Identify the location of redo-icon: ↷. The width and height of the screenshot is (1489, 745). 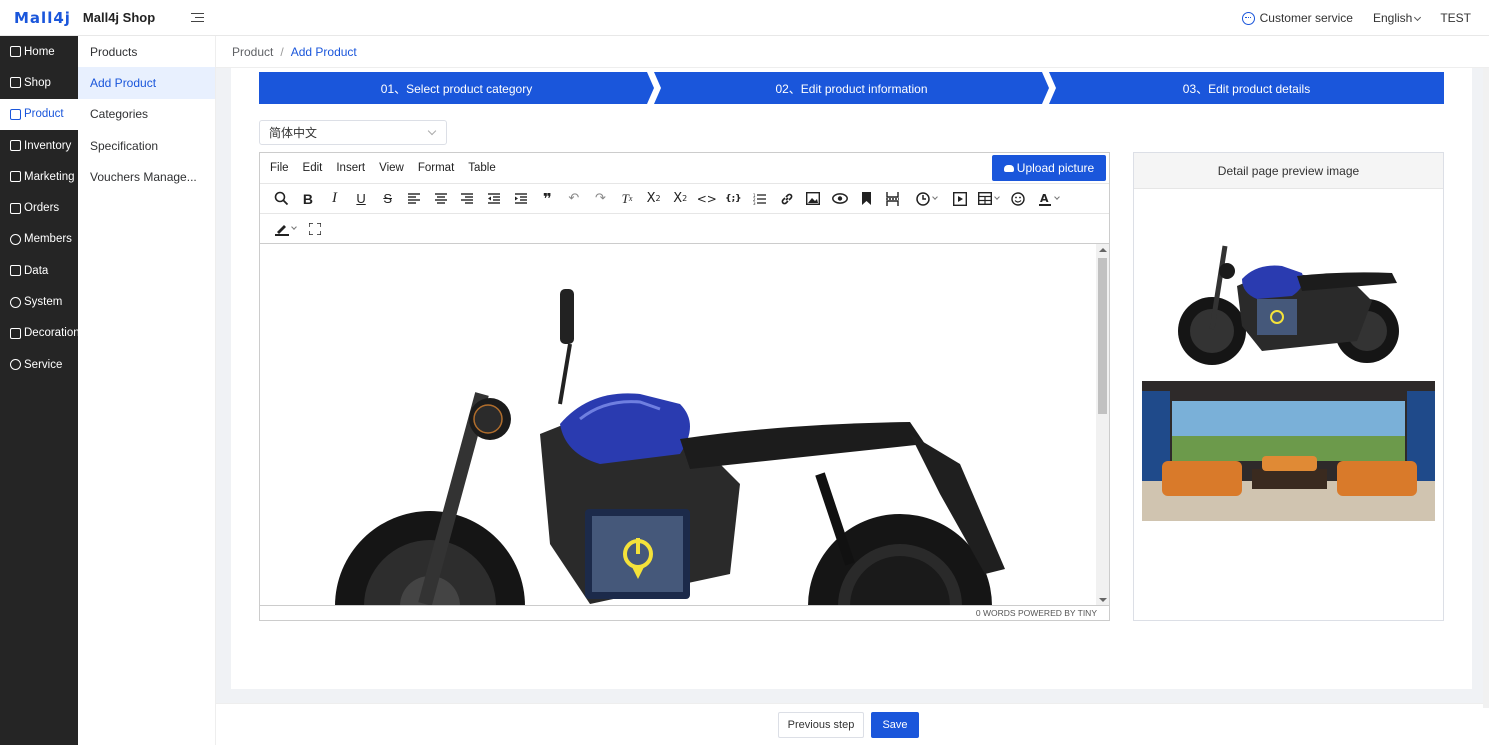
(600, 199).